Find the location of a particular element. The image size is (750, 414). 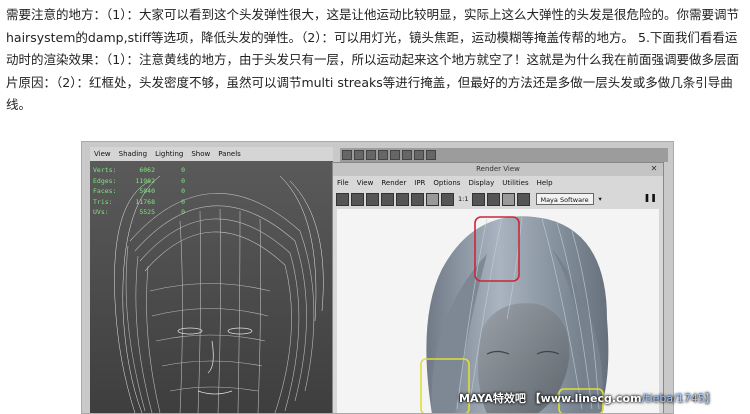

render-menu-view: View is located at coordinates (365, 183).